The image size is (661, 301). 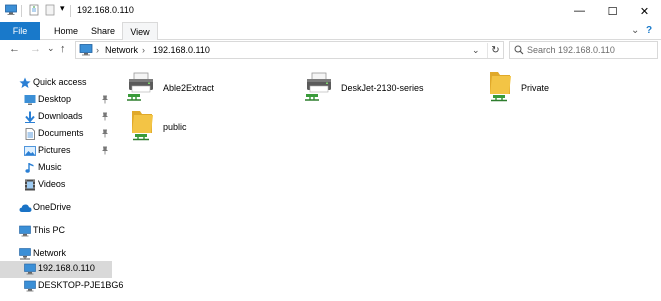 I want to click on nav-item-desktop: Desktop, so click(x=56, y=100).